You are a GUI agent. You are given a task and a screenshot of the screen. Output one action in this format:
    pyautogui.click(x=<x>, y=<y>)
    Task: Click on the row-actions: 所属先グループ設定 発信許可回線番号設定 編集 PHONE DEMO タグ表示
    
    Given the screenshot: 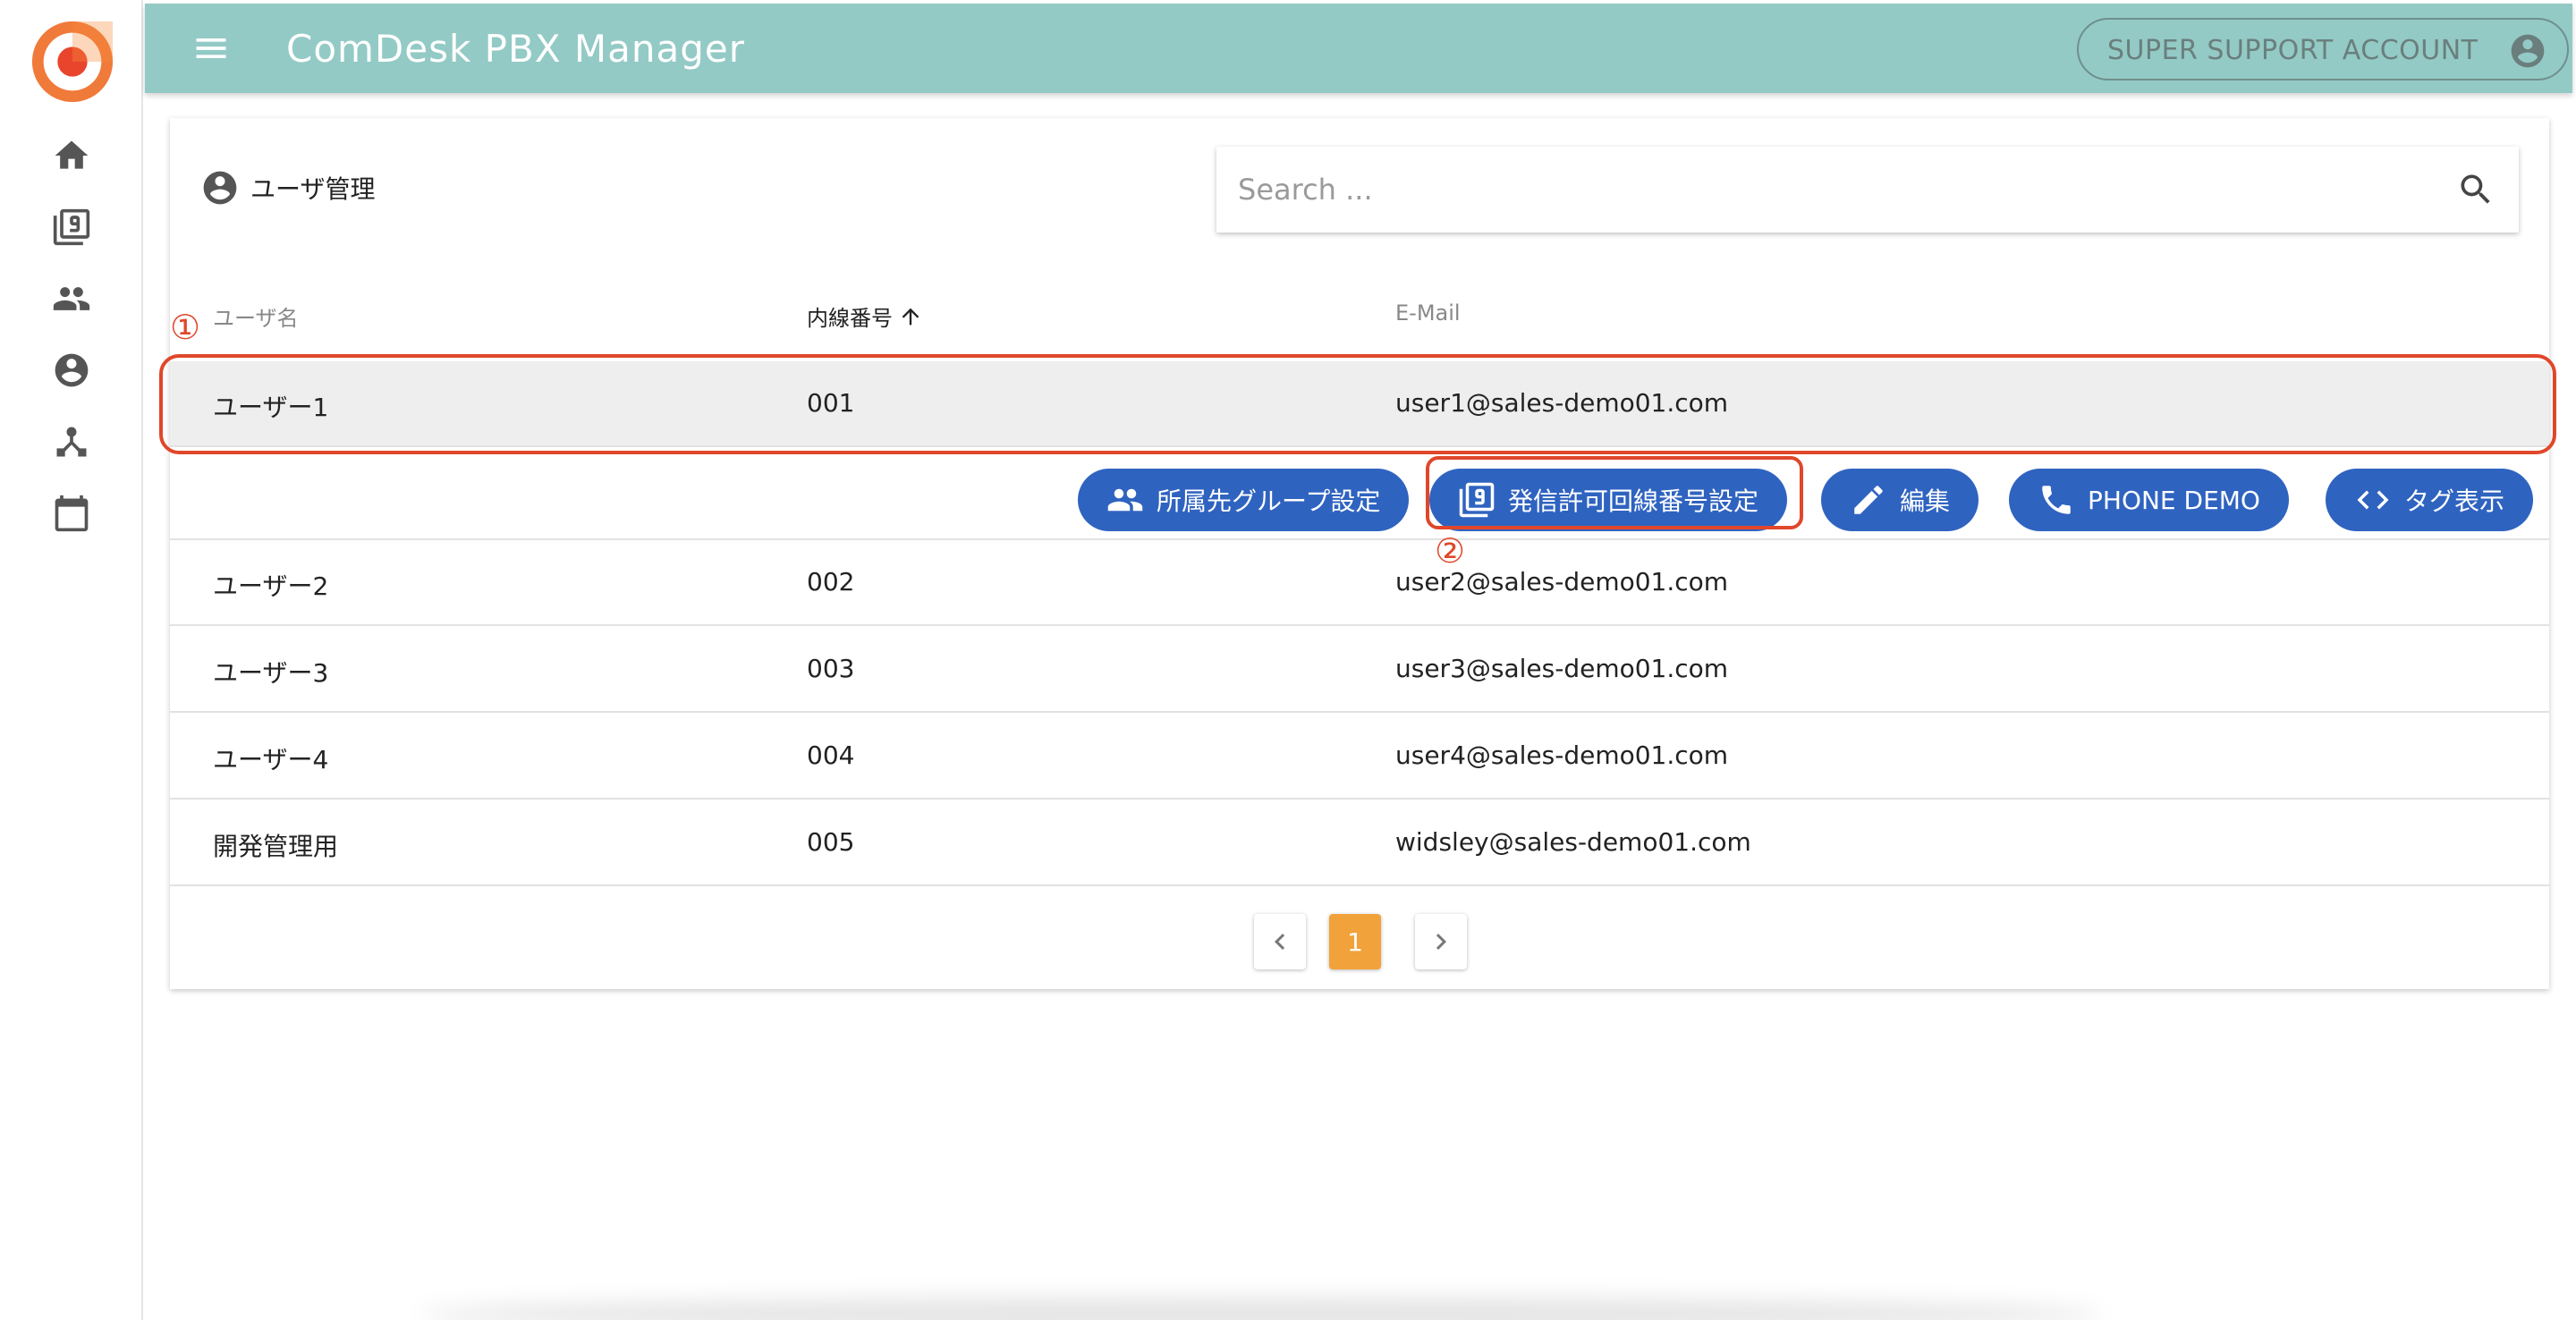 What is the action you would take?
    pyautogui.click(x=1359, y=497)
    